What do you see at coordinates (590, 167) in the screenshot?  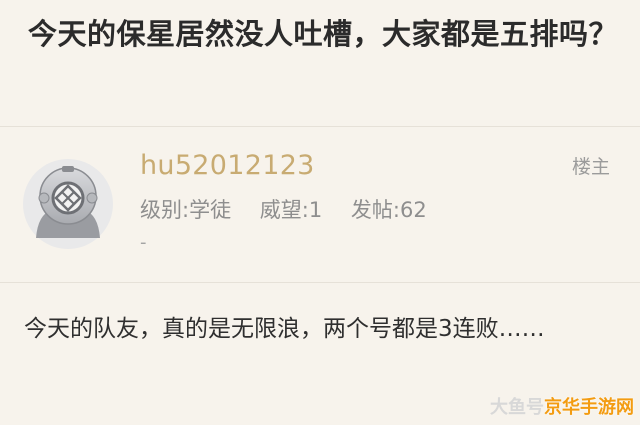 I see `floor-badge: 楼主` at bounding box center [590, 167].